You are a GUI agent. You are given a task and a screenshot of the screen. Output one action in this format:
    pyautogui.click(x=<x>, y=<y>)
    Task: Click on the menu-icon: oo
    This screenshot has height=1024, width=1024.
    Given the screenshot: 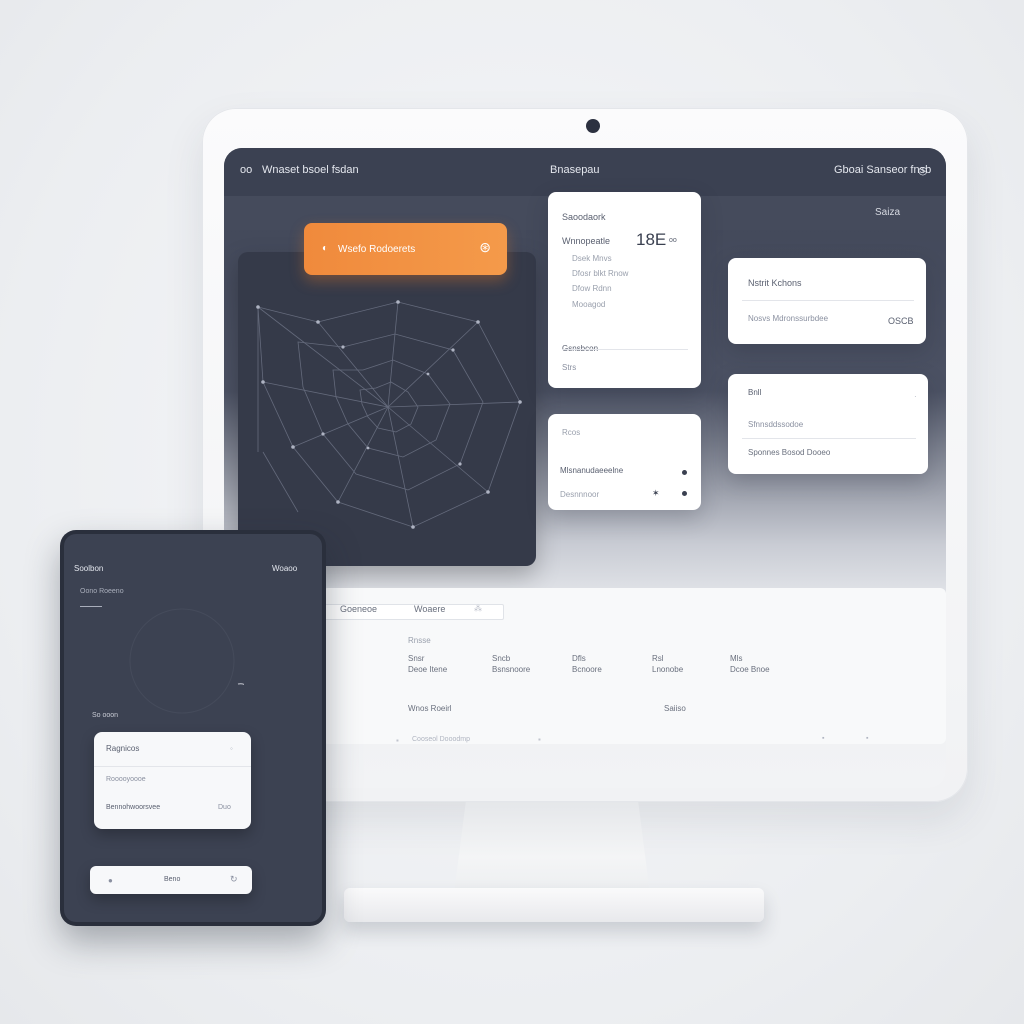 What is the action you would take?
    pyautogui.click(x=246, y=170)
    